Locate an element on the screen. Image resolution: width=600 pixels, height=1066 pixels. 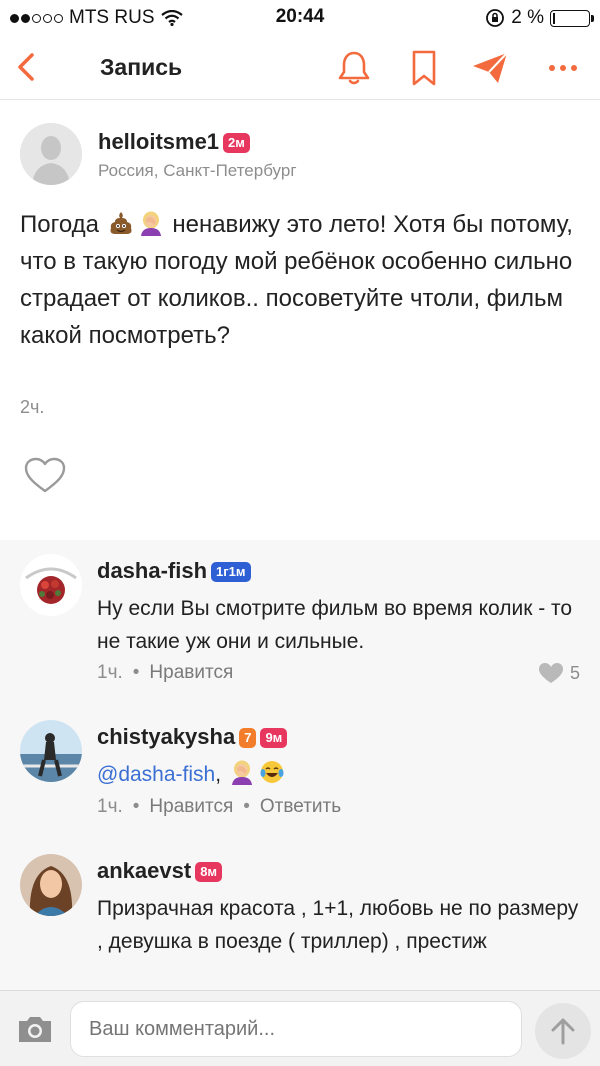
post-text-start: Погода is located at coordinates (59, 224).